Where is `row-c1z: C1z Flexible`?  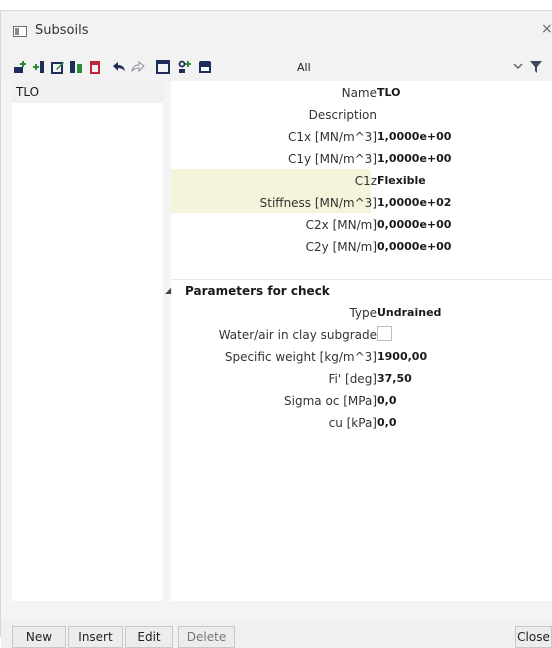 row-c1z: C1z Flexible is located at coordinates (361, 180).